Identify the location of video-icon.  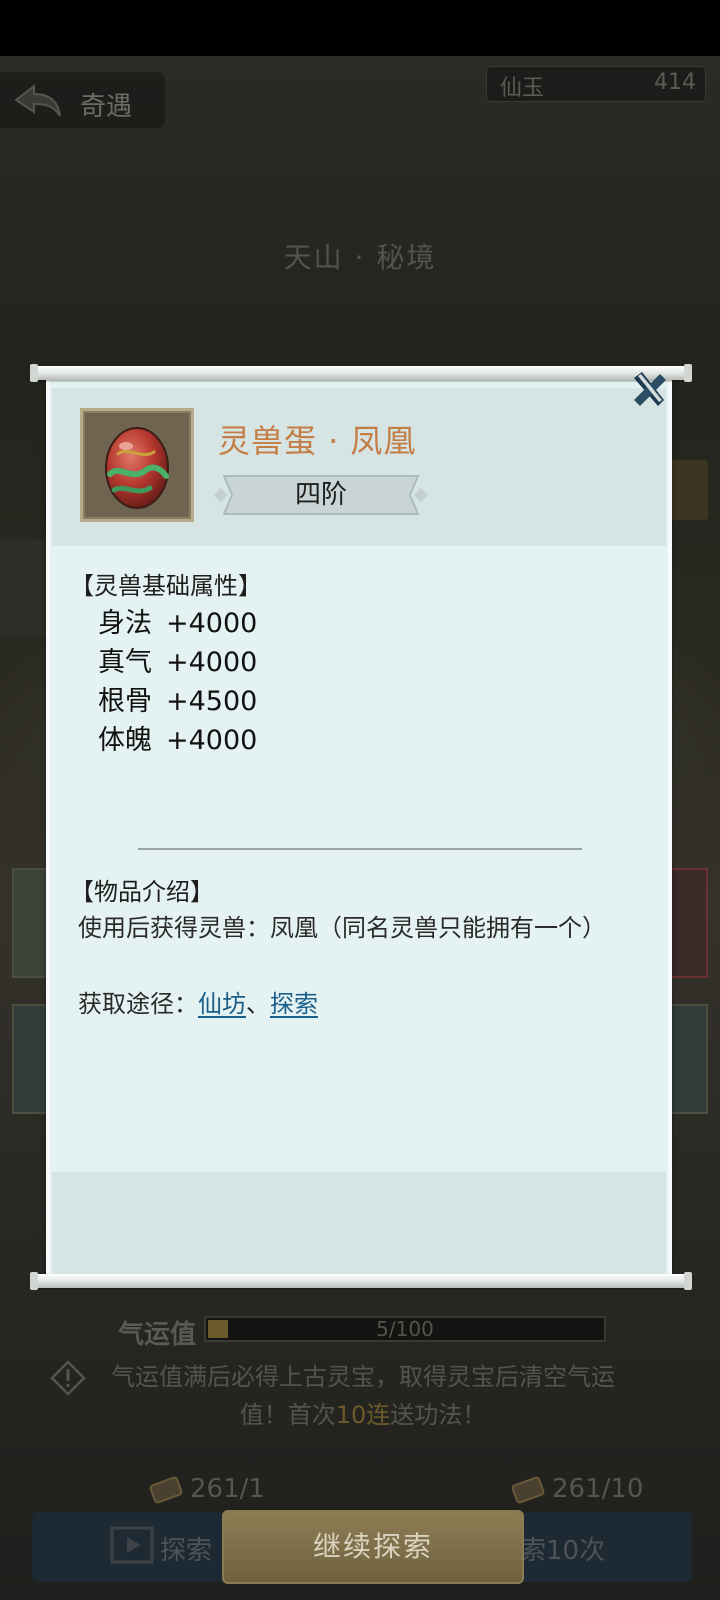
(132, 1545).